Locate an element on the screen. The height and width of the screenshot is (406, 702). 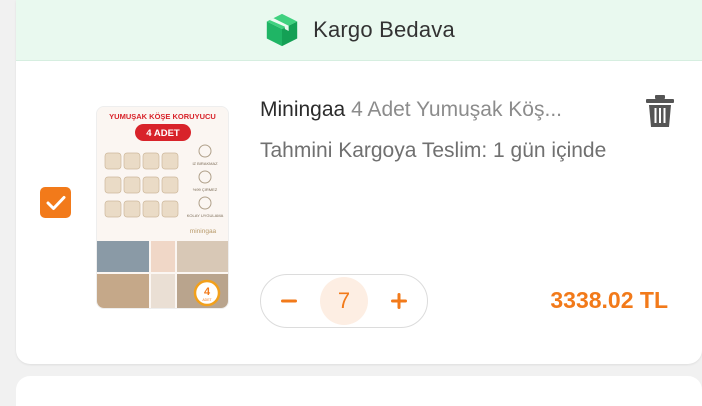
product-brand: Miningaa is located at coordinates (303, 109).